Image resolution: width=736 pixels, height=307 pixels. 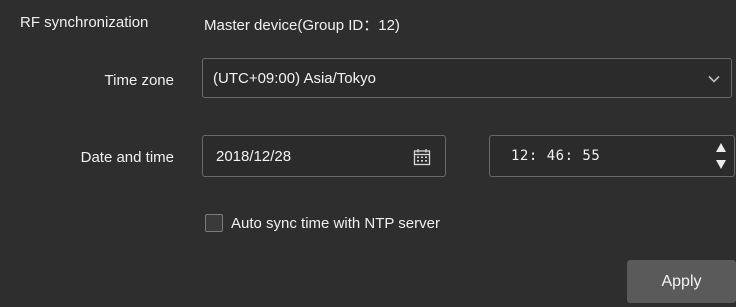 I want to click on time-input: 12: 46: 55, so click(x=612, y=156).